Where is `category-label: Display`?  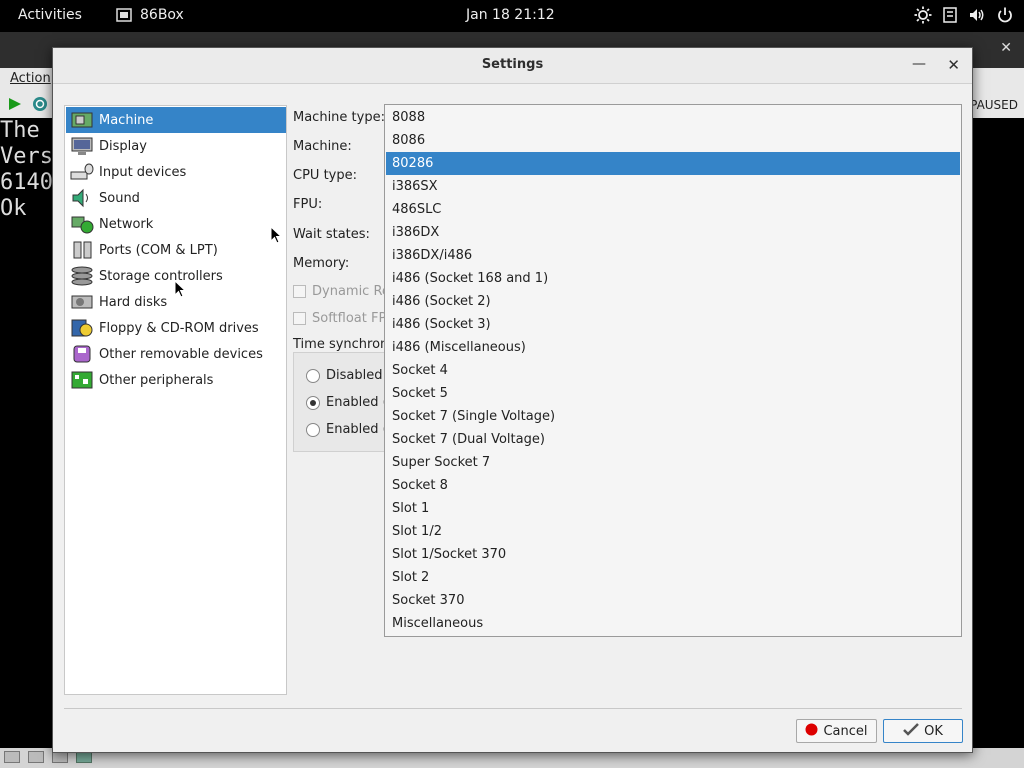
category-label: Display is located at coordinates (123, 146).